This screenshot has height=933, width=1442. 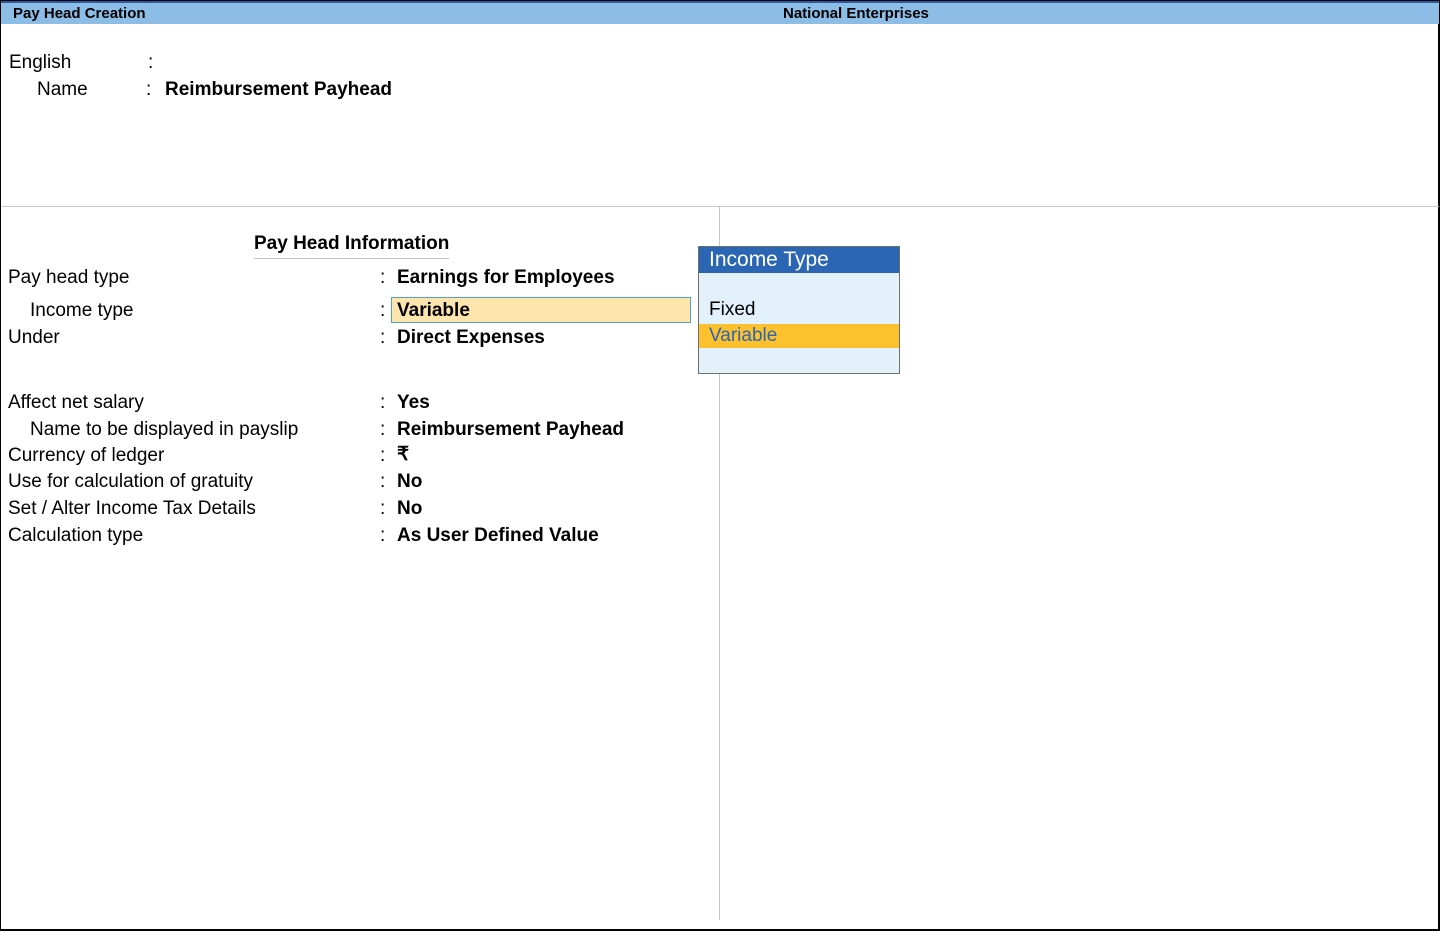 I want to click on payslip-name-label: Name to be displayed in payslip, so click(x=164, y=429).